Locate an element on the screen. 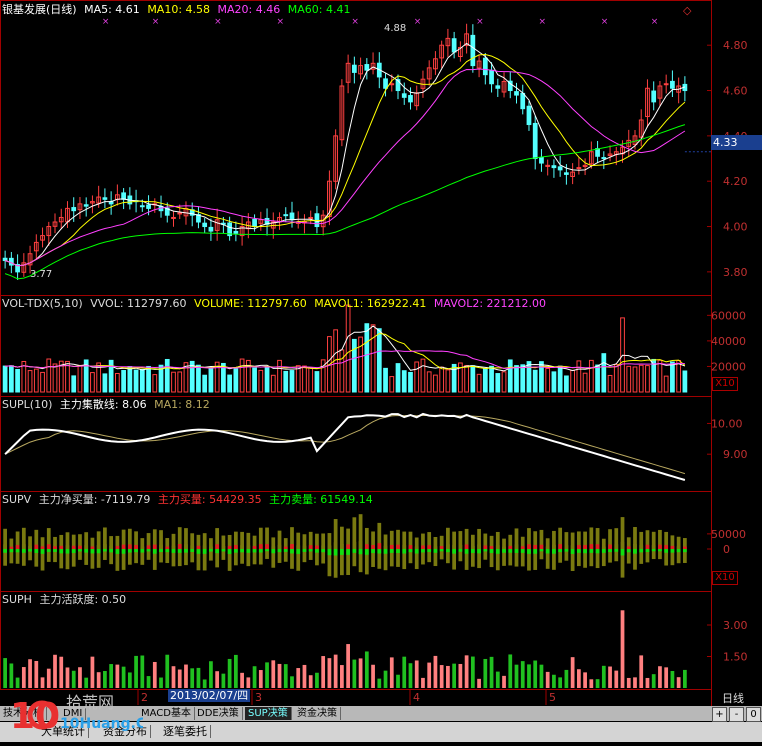 The height and width of the screenshot is (746, 762). zoom-in-button: + is located at coordinates (719, 714).